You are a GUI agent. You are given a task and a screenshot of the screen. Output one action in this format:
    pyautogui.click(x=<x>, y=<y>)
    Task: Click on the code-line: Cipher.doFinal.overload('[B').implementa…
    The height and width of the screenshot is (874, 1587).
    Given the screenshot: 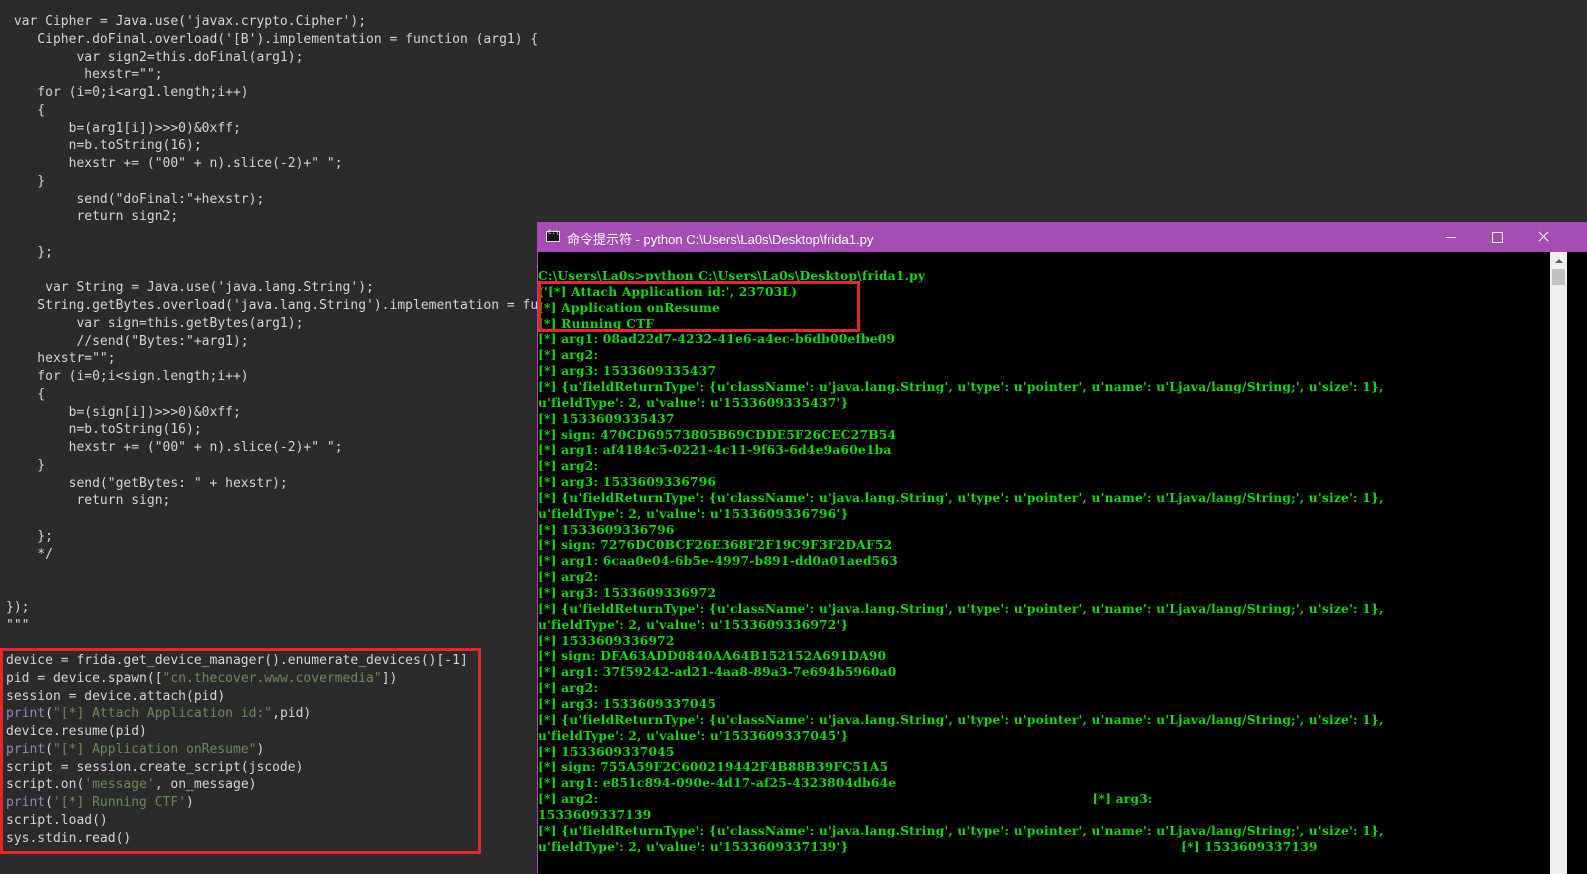 What is the action you would take?
    pyautogui.click(x=272, y=39)
    